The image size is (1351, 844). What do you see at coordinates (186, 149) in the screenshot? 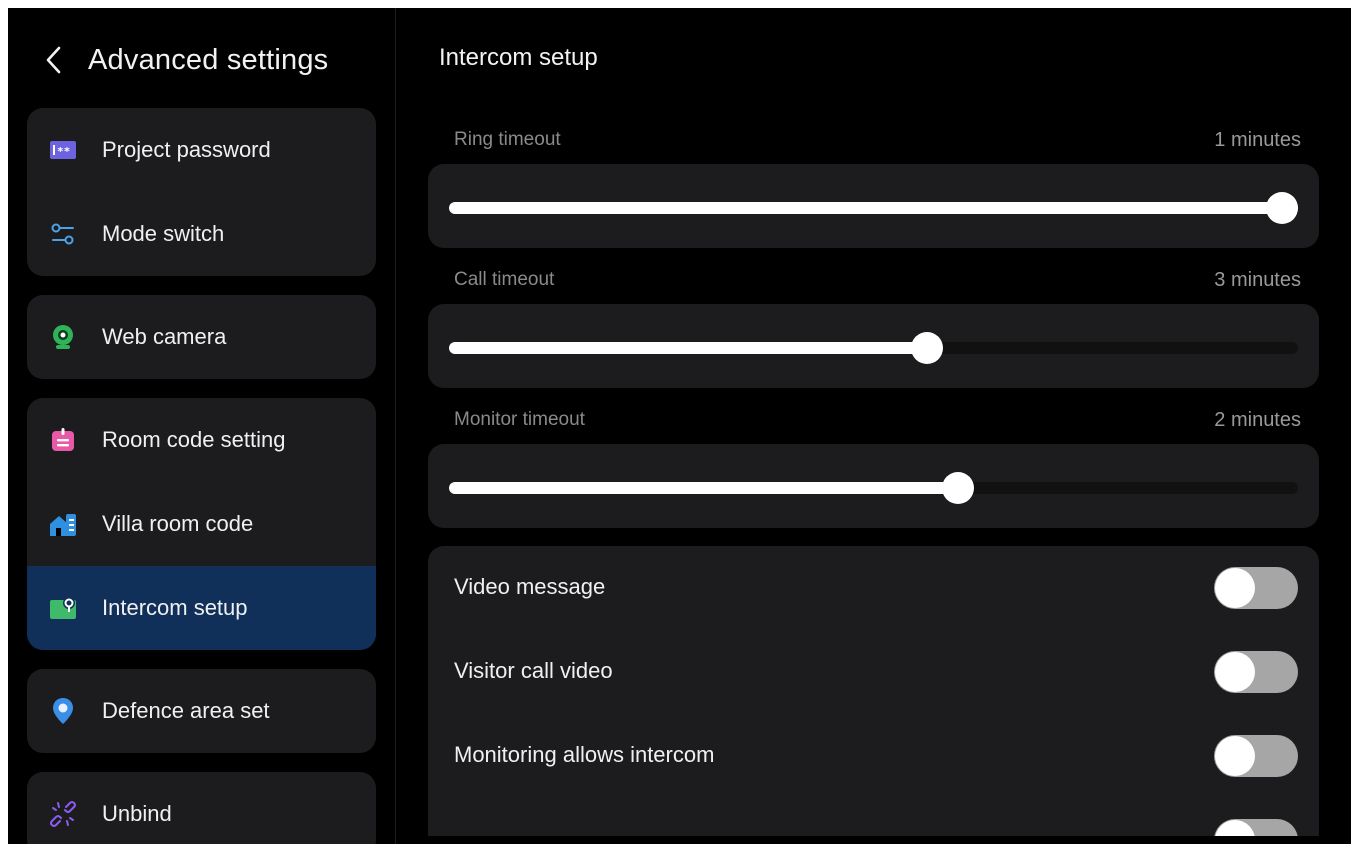
I see `sidebar-item-label: Project password` at bounding box center [186, 149].